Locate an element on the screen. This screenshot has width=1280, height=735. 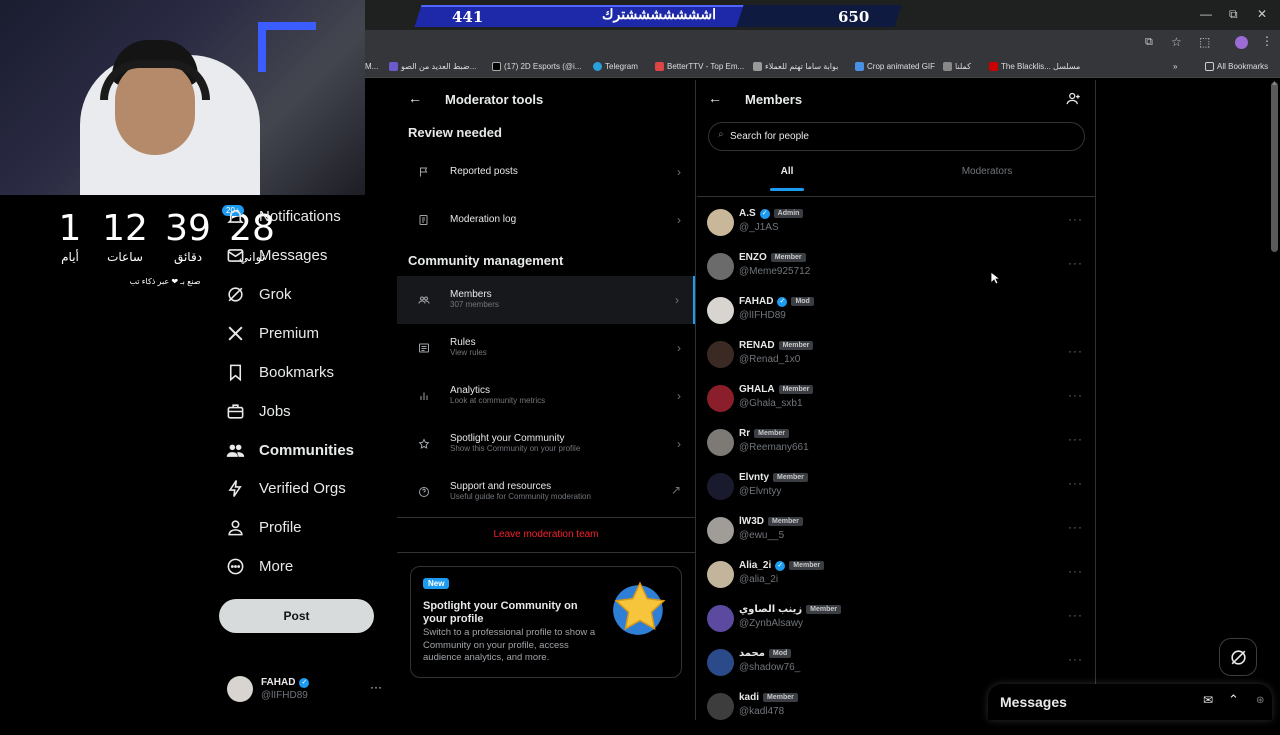
scroll-up-icon: ▲ is located at coordinates (1274, 83).